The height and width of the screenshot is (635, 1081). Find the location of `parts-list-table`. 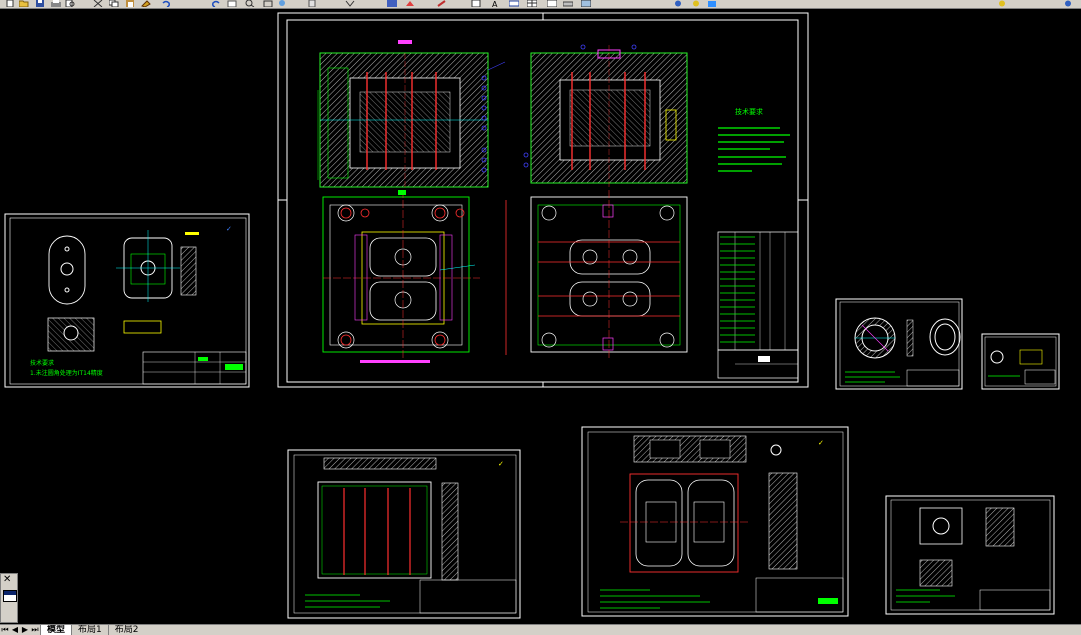

parts-list-table is located at coordinates (758, 305).